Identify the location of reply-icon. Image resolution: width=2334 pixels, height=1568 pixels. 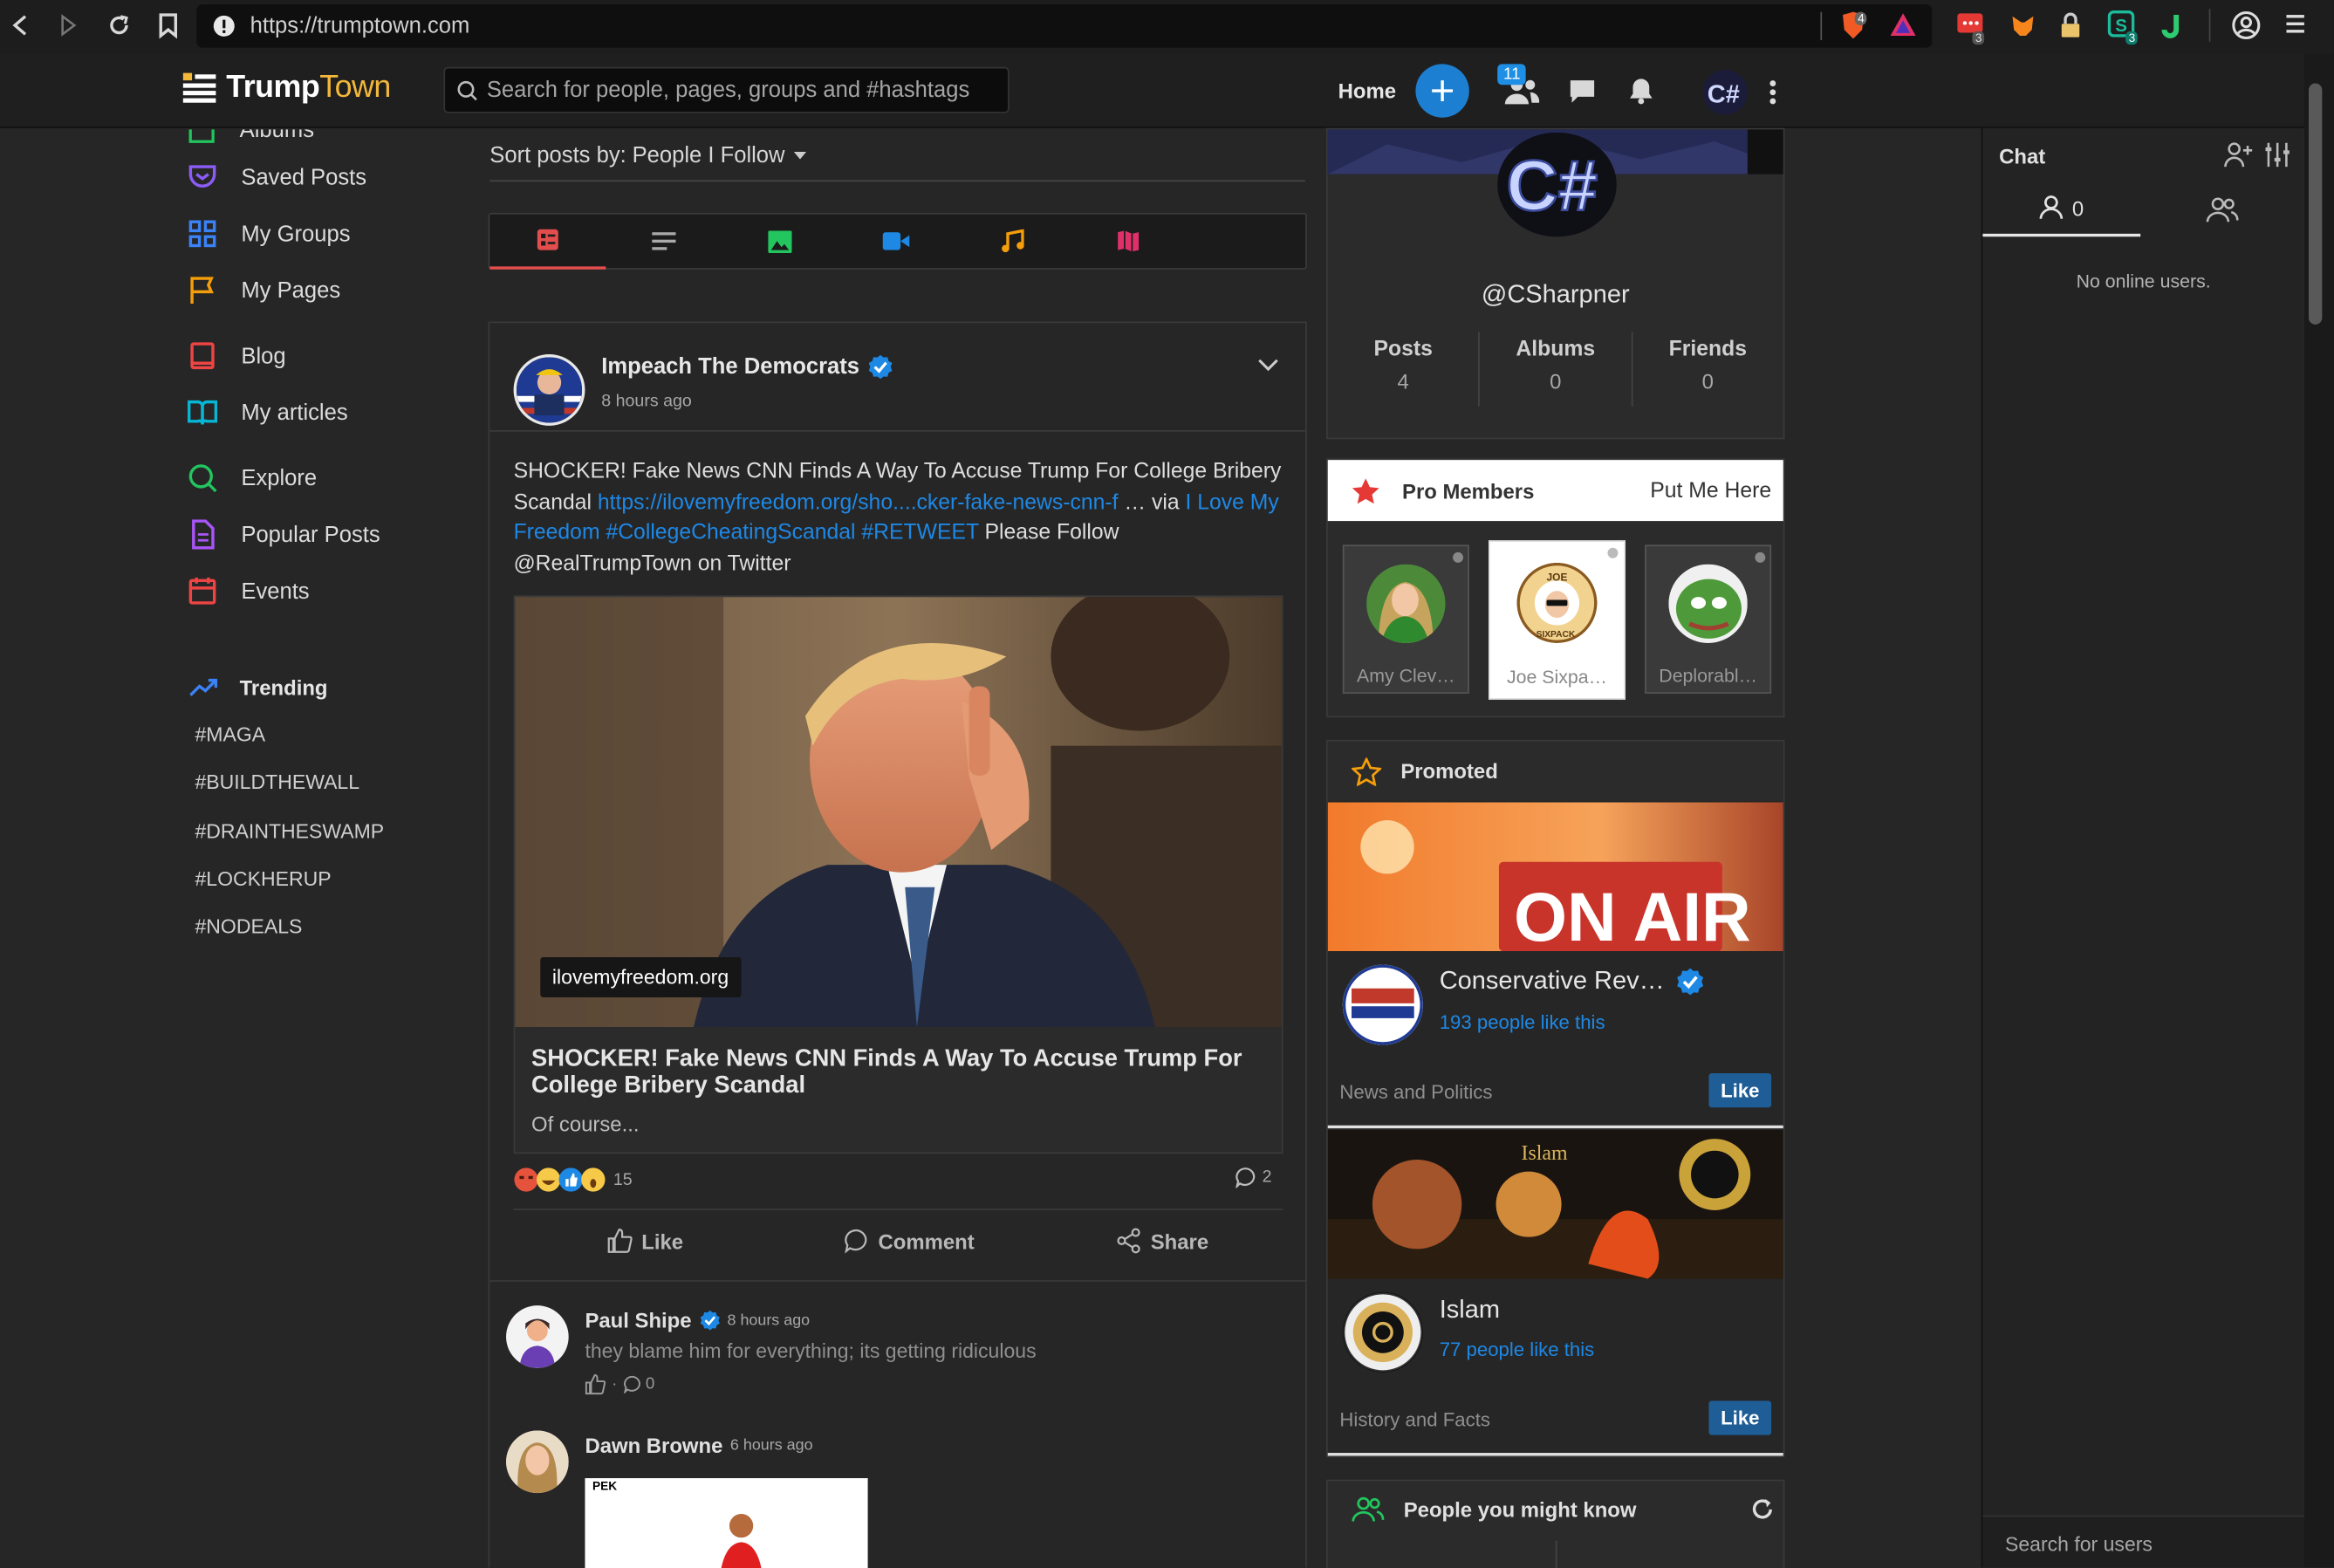
(632, 1384).